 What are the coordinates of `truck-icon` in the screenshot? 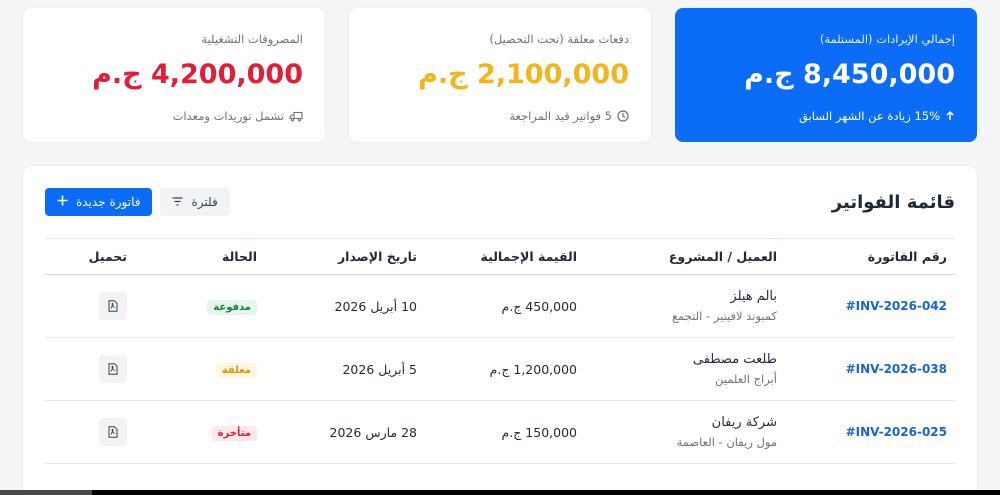 It's located at (296, 116).